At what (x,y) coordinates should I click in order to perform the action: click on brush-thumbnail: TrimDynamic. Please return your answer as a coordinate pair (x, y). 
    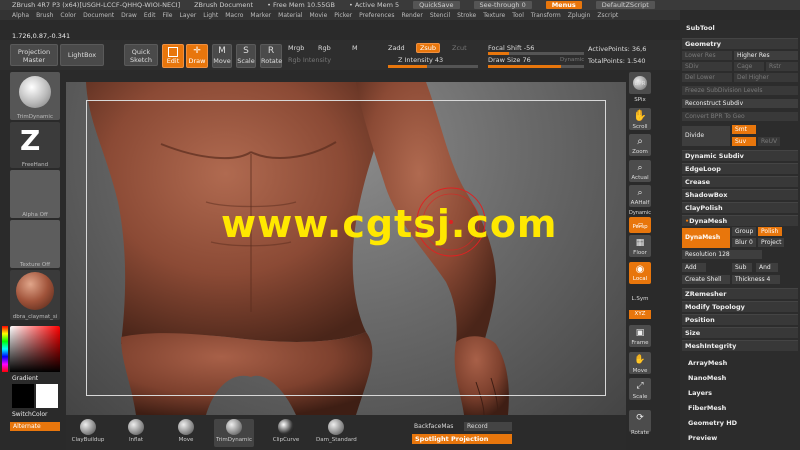
    Looking at the image, I should click on (35, 96).